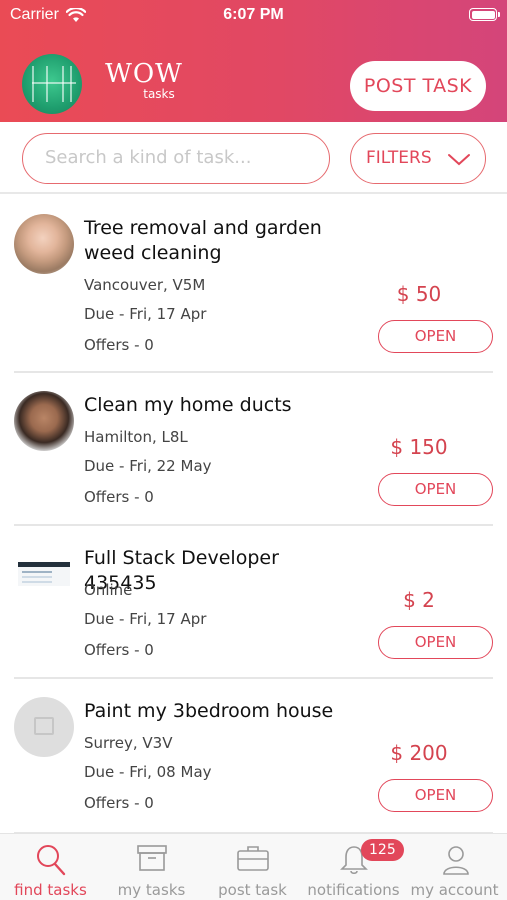  Describe the element at coordinates (52, 84) in the screenshot. I see `app-logo-badge` at that location.